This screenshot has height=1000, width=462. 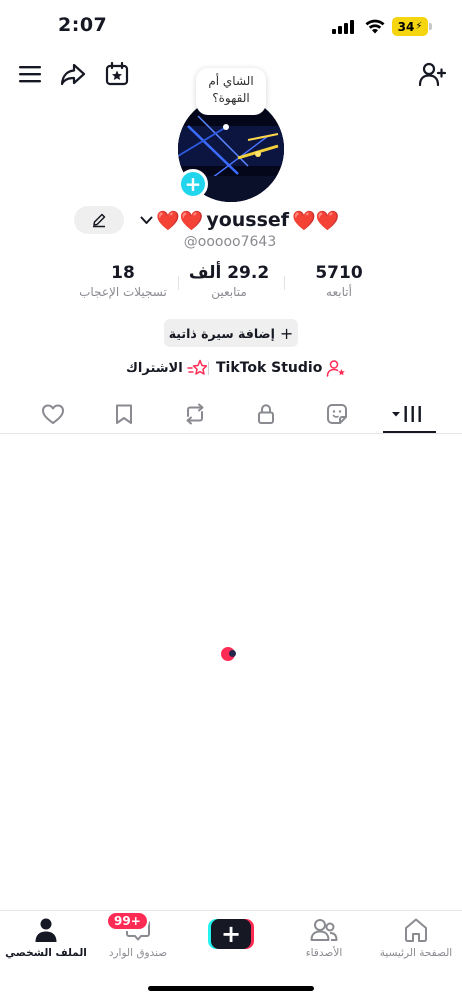 I want to click on pencil-icon, so click(x=99, y=220).